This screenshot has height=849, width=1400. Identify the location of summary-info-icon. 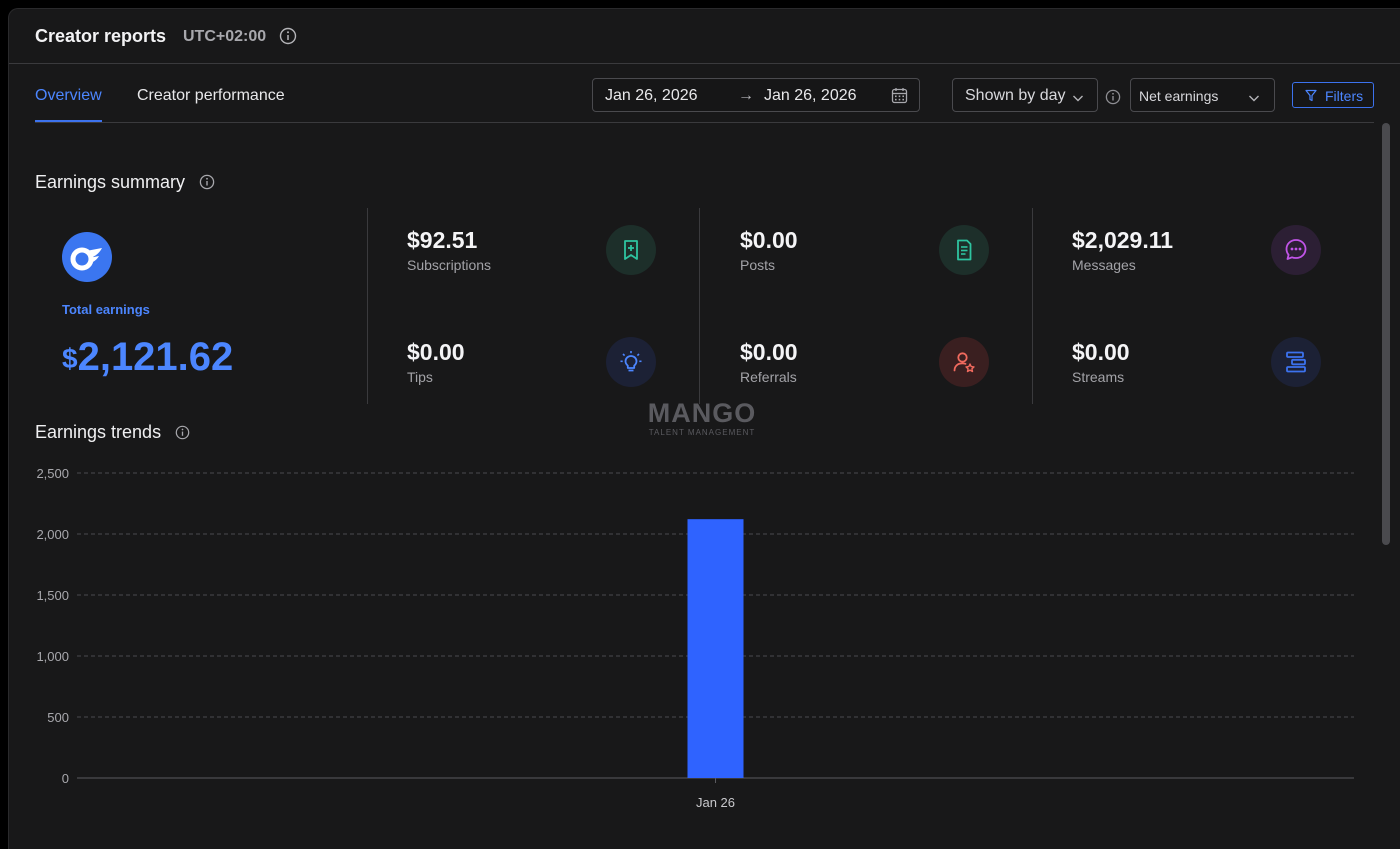
(207, 182).